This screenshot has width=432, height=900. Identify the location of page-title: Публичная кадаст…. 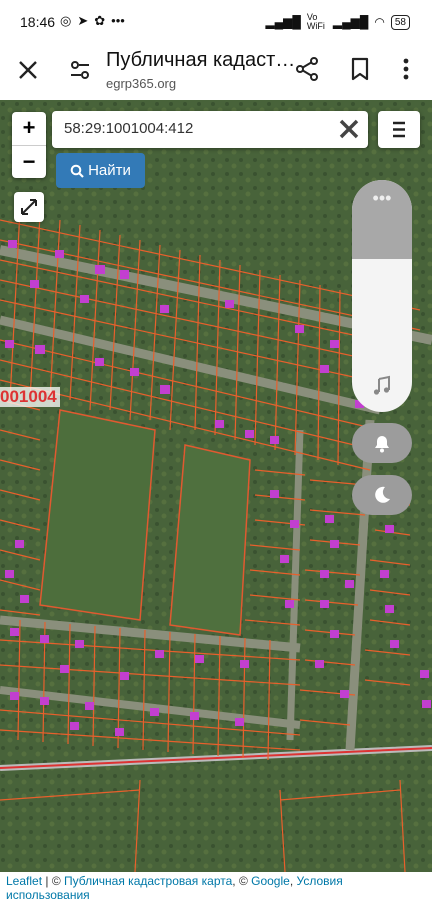
(201, 60).